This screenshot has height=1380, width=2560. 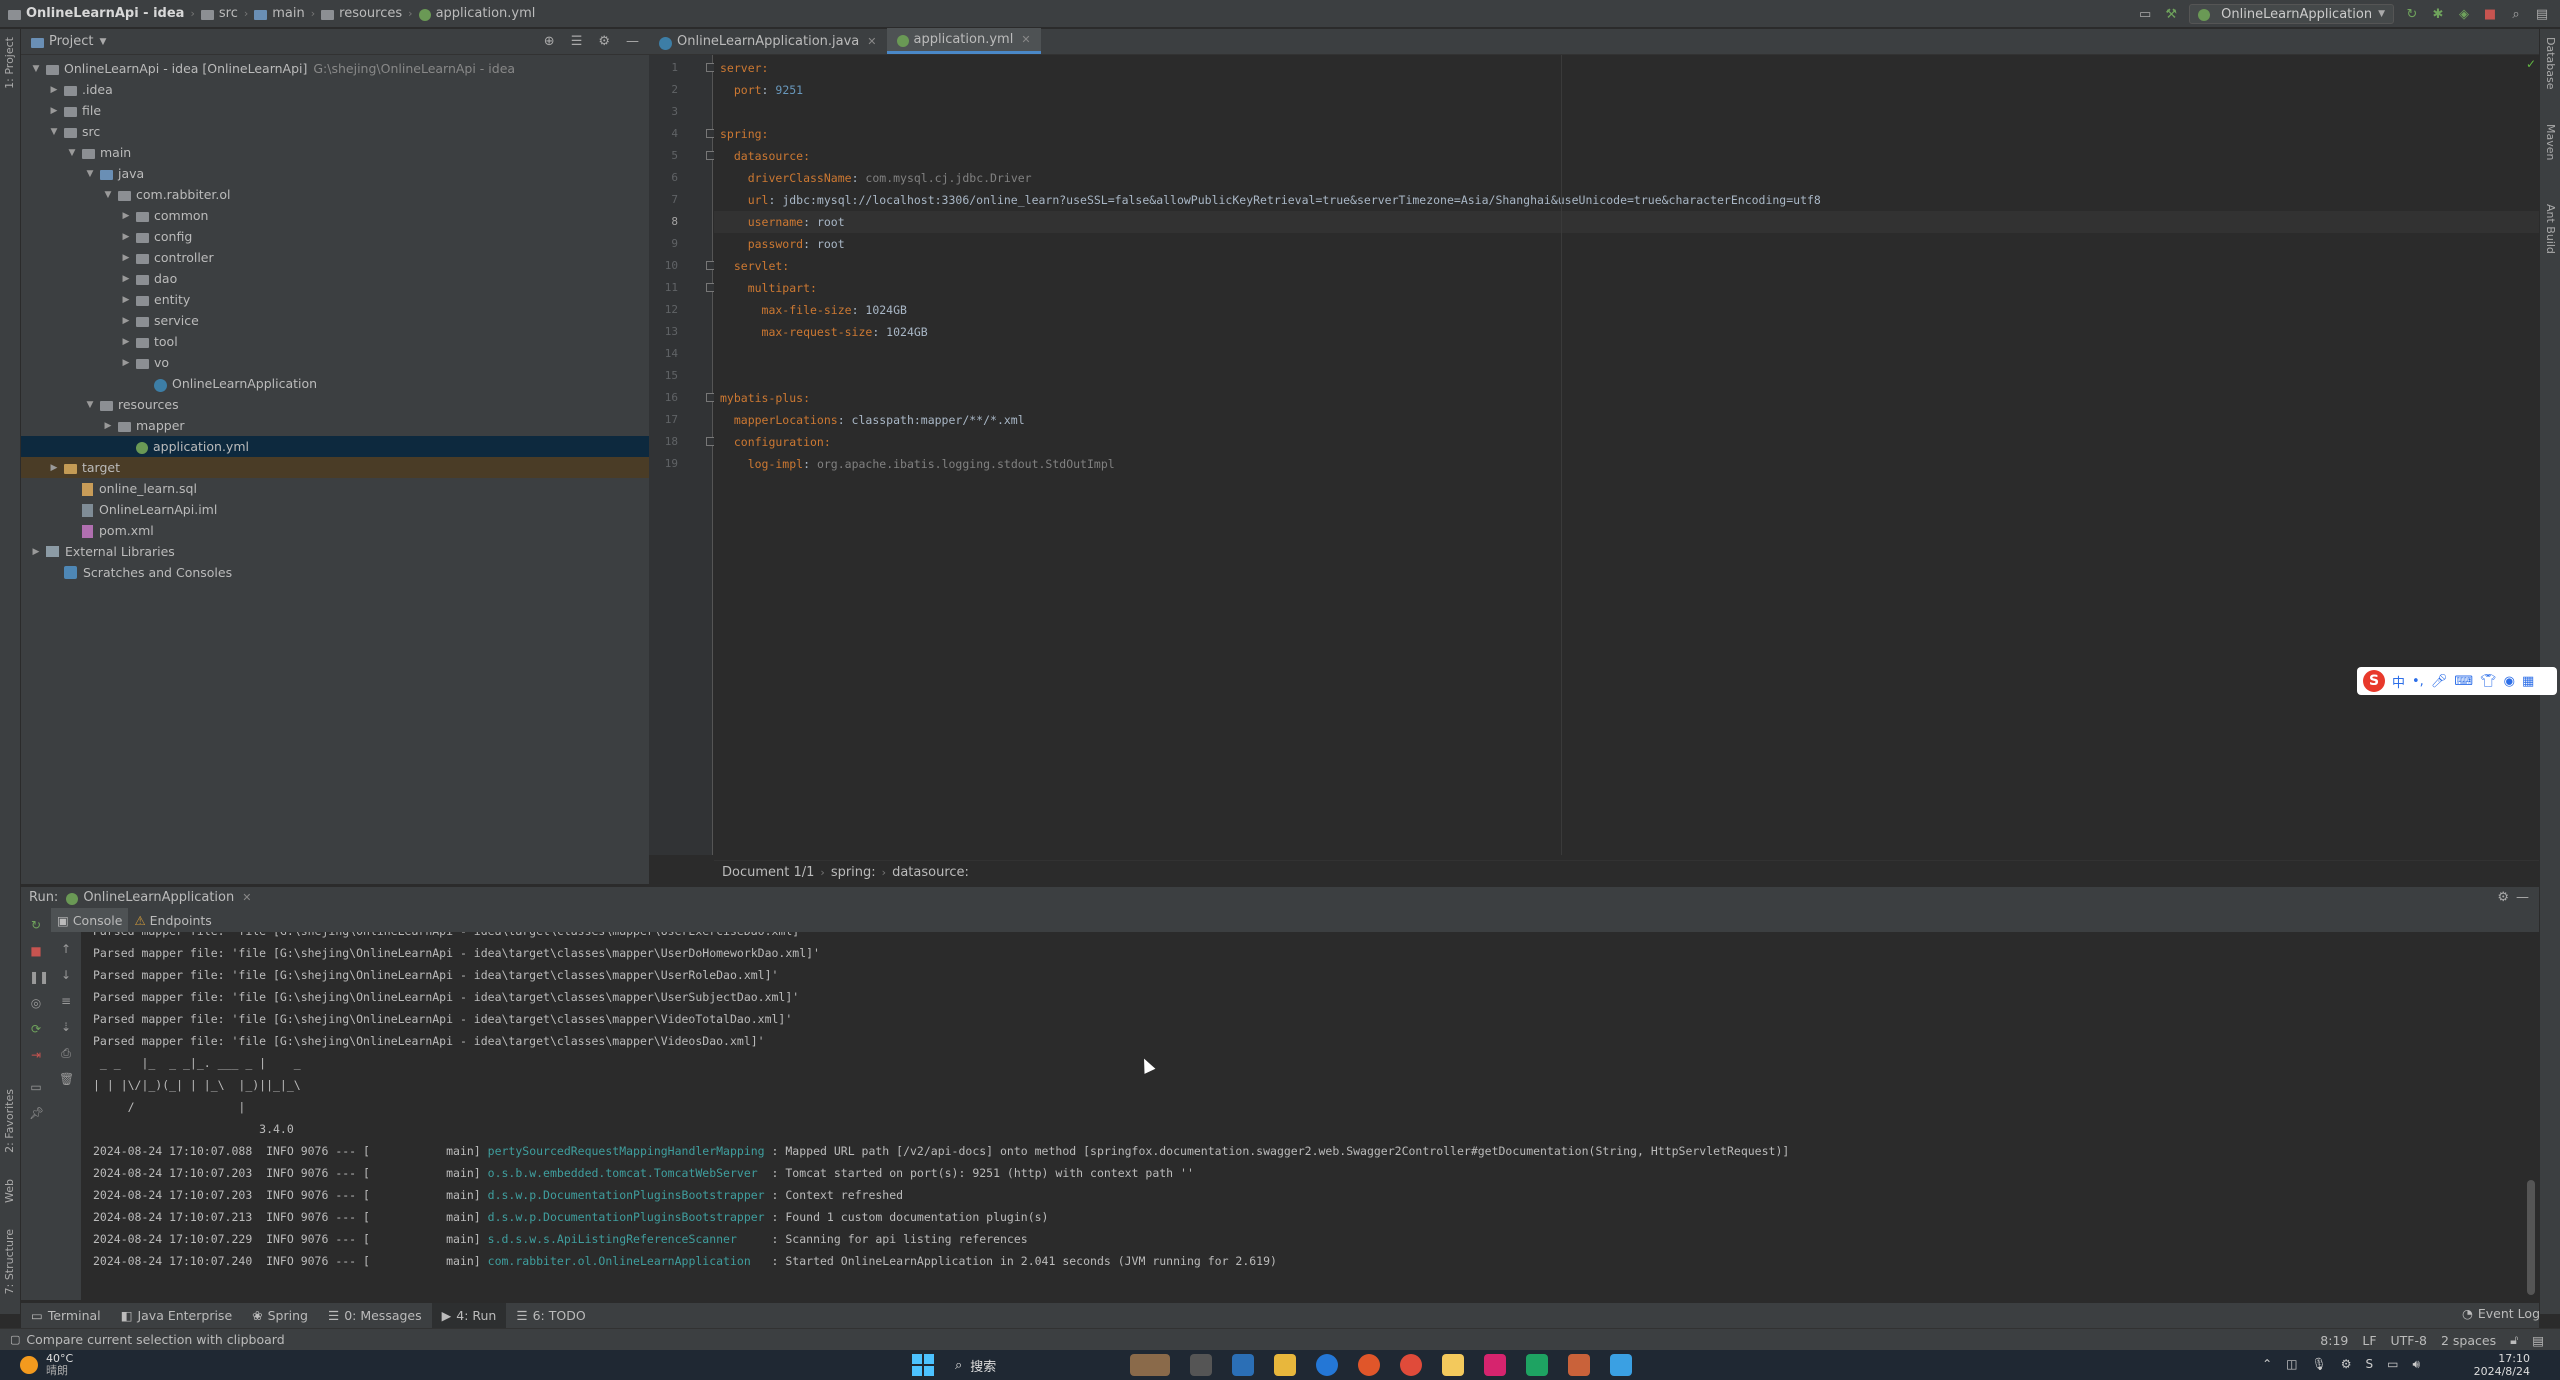 I want to click on project-view-select: Project, so click(x=71, y=41).